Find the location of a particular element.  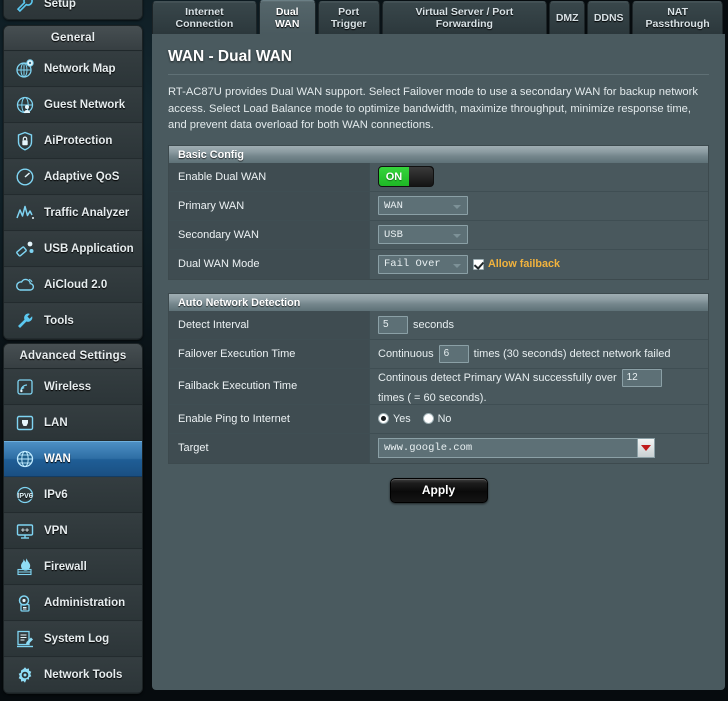

sidebar-label: System Log is located at coordinates (77, 639).